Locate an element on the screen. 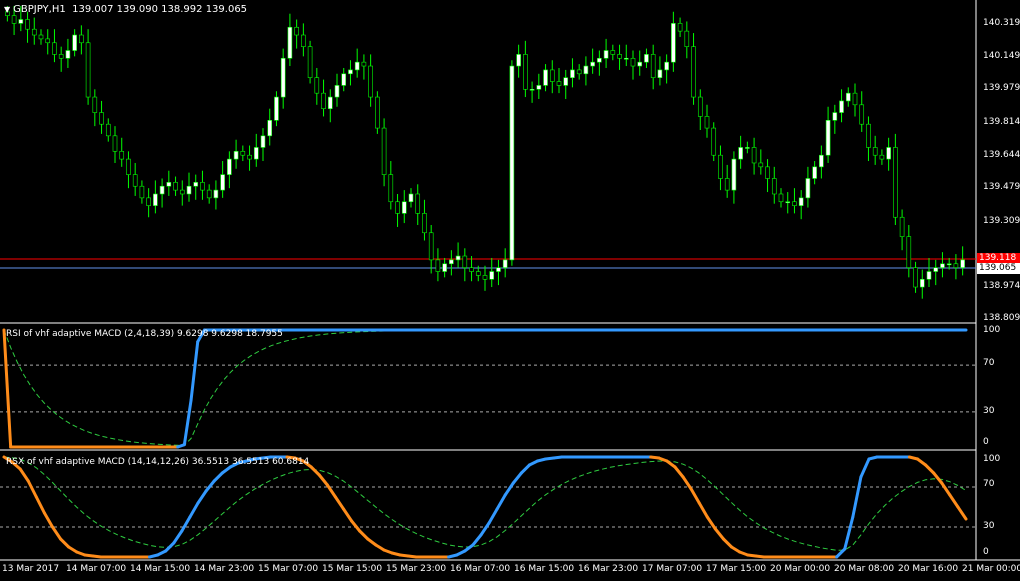 This screenshot has width=1020, height=581. time-tick: 17 Mar 15:00 is located at coordinates (736, 569).